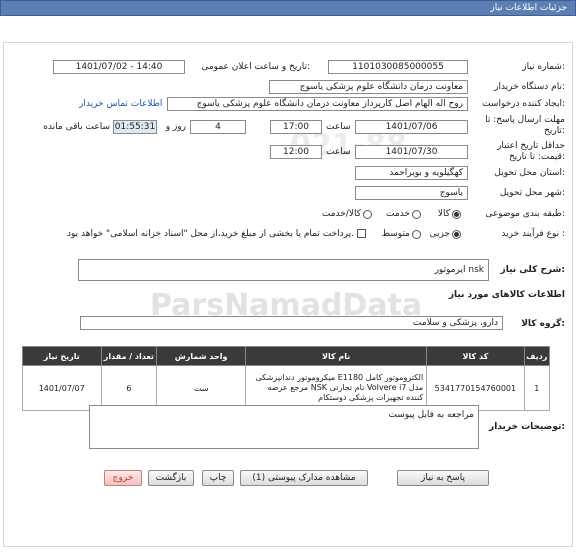 The height and width of the screenshot is (557, 576). Describe the element at coordinates (411, 193) in the screenshot. I see `city-field: یاسوج` at that location.